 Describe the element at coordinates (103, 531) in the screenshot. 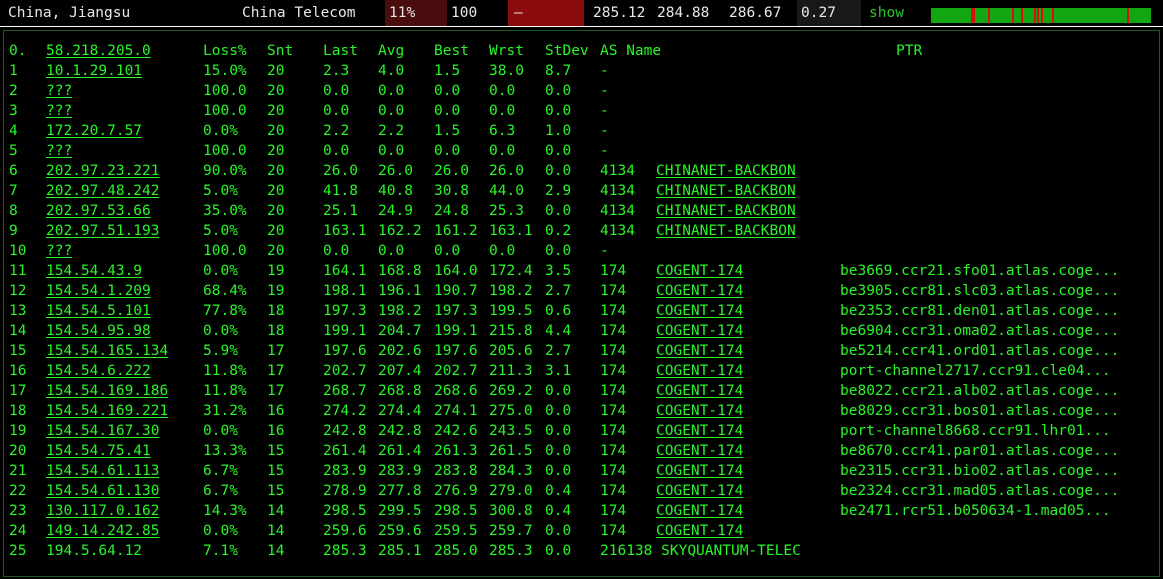

I see `cell-host: 149.14.242.85` at that location.